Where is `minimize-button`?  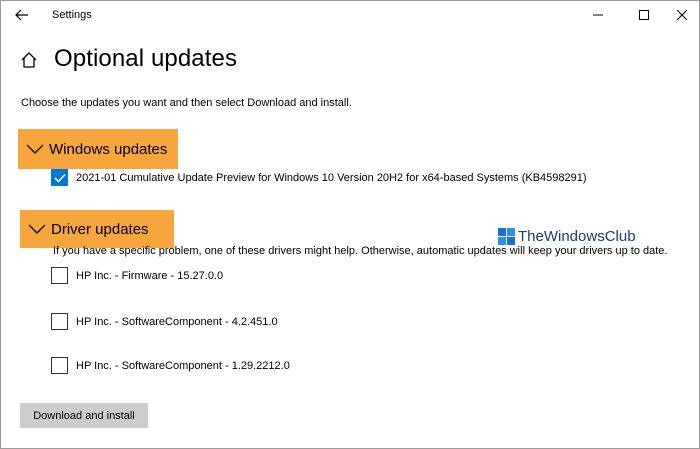
minimize-button is located at coordinates (598, 15).